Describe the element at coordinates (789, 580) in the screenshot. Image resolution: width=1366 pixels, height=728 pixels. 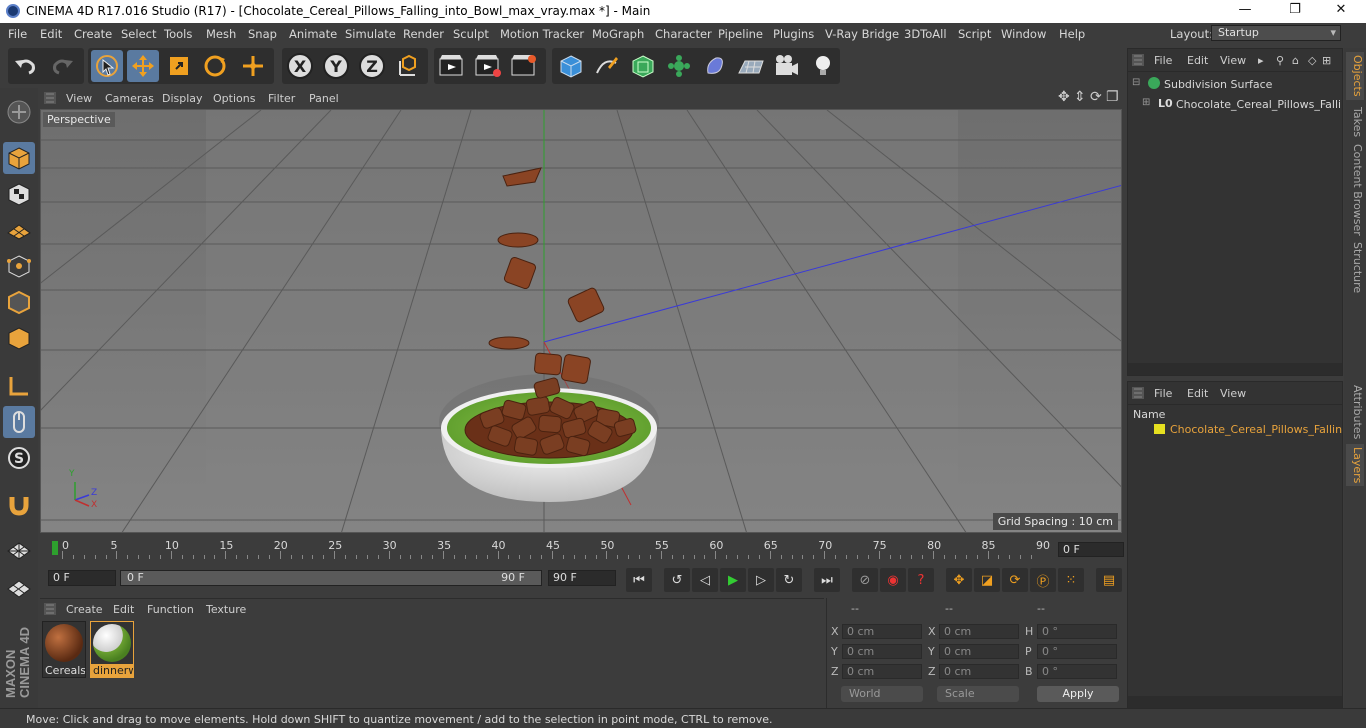
I see `next-key-icon: ↻` at that location.